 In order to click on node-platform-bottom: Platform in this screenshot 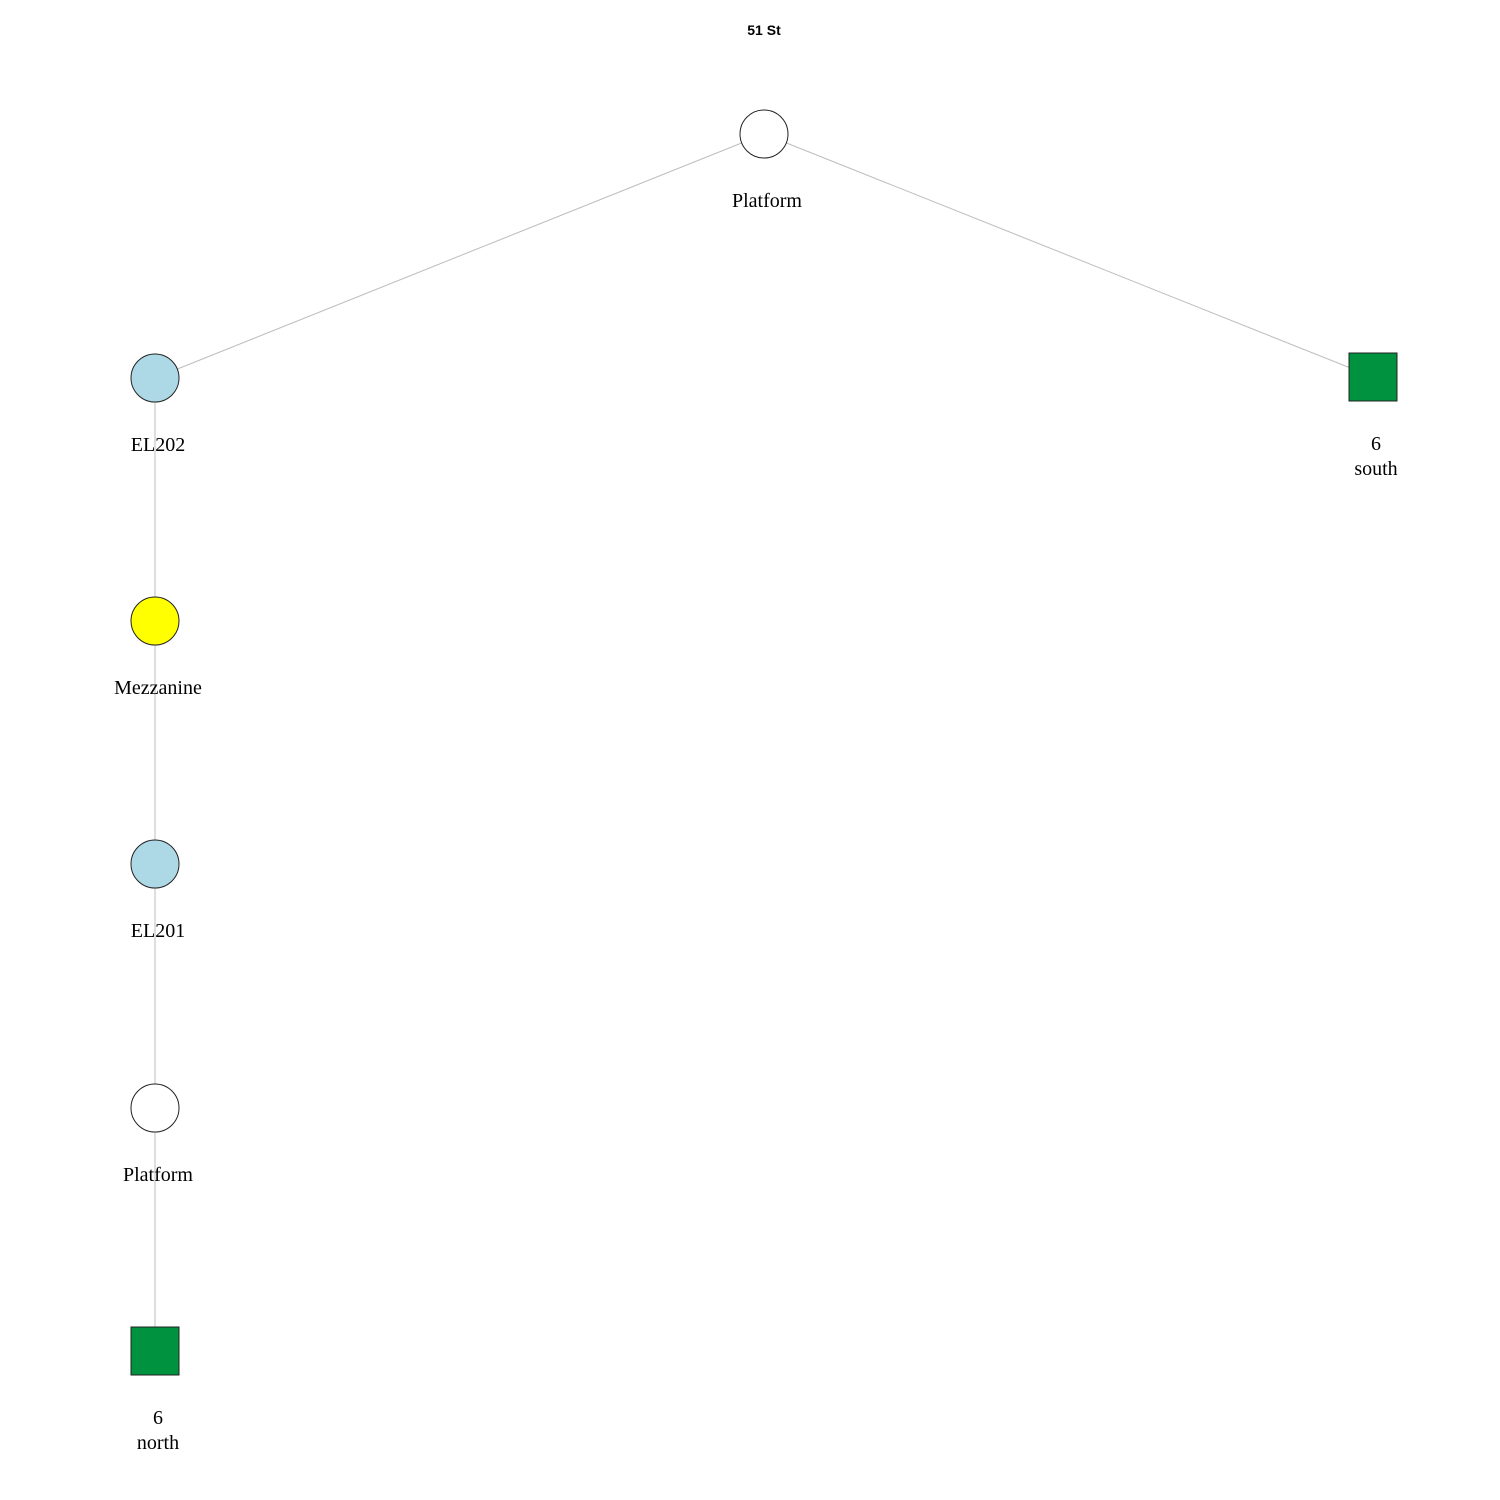, I will do `click(158, 1134)`.